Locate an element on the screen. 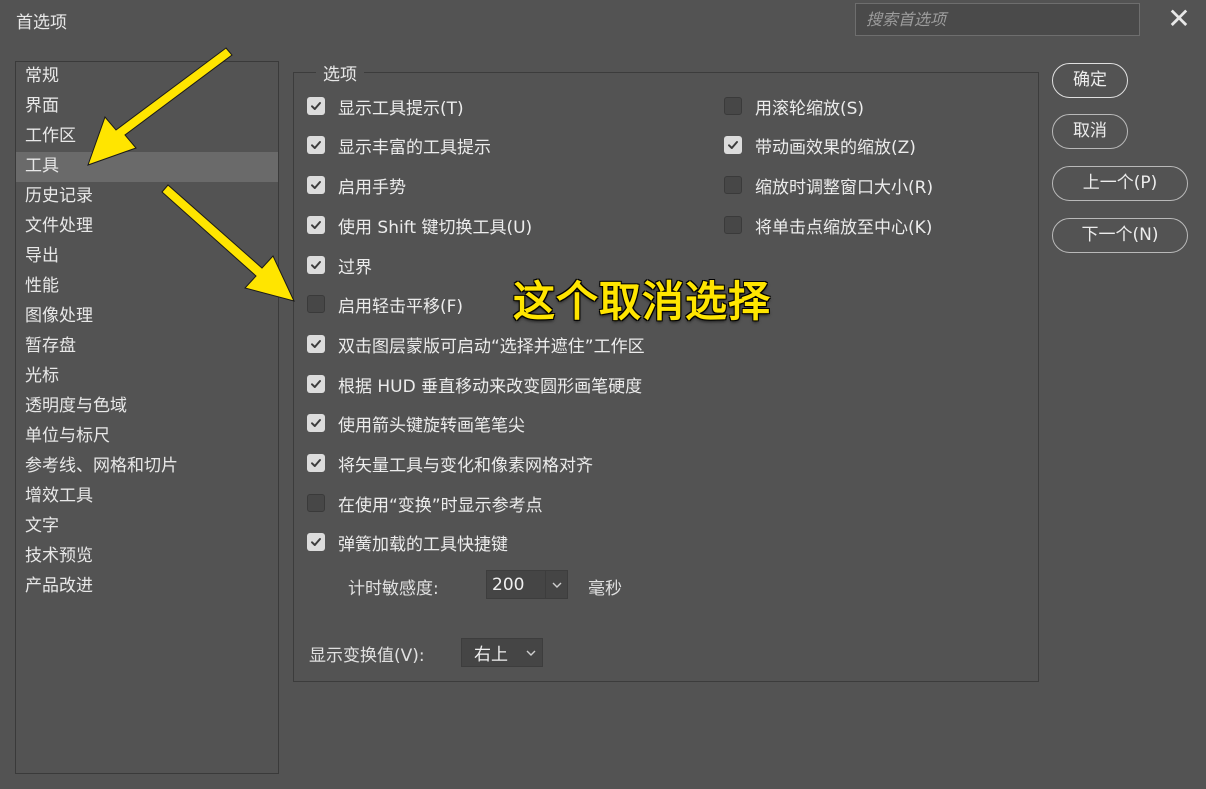  arrow-to-tools-icon is located at coordinates (160, 106).